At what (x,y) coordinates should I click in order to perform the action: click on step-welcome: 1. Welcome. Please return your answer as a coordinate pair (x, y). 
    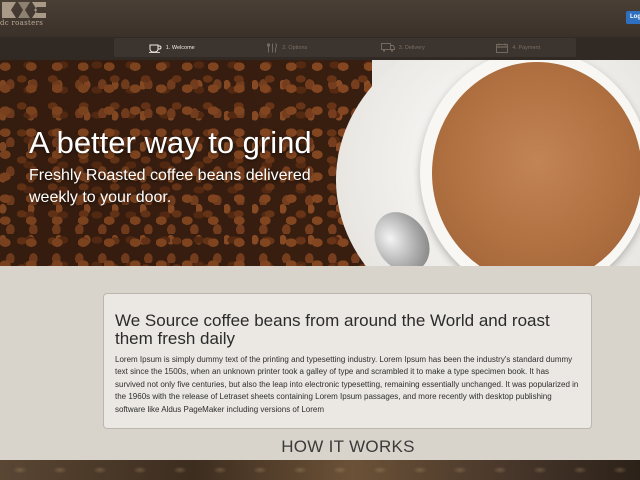
    Looking at the image, I should click on (172, 47).